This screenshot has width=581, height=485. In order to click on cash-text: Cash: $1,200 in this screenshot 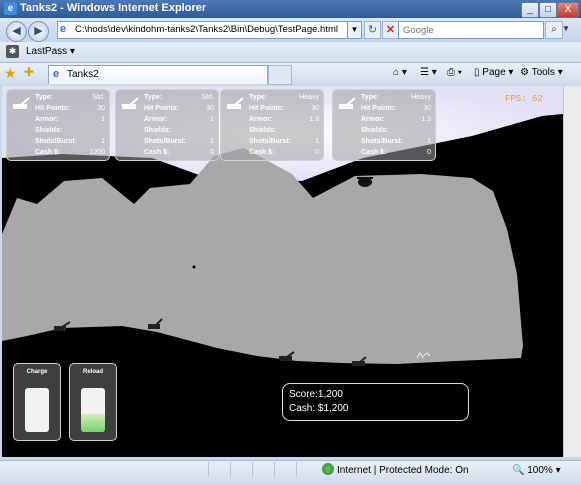, I will do `click(319, 408)`.